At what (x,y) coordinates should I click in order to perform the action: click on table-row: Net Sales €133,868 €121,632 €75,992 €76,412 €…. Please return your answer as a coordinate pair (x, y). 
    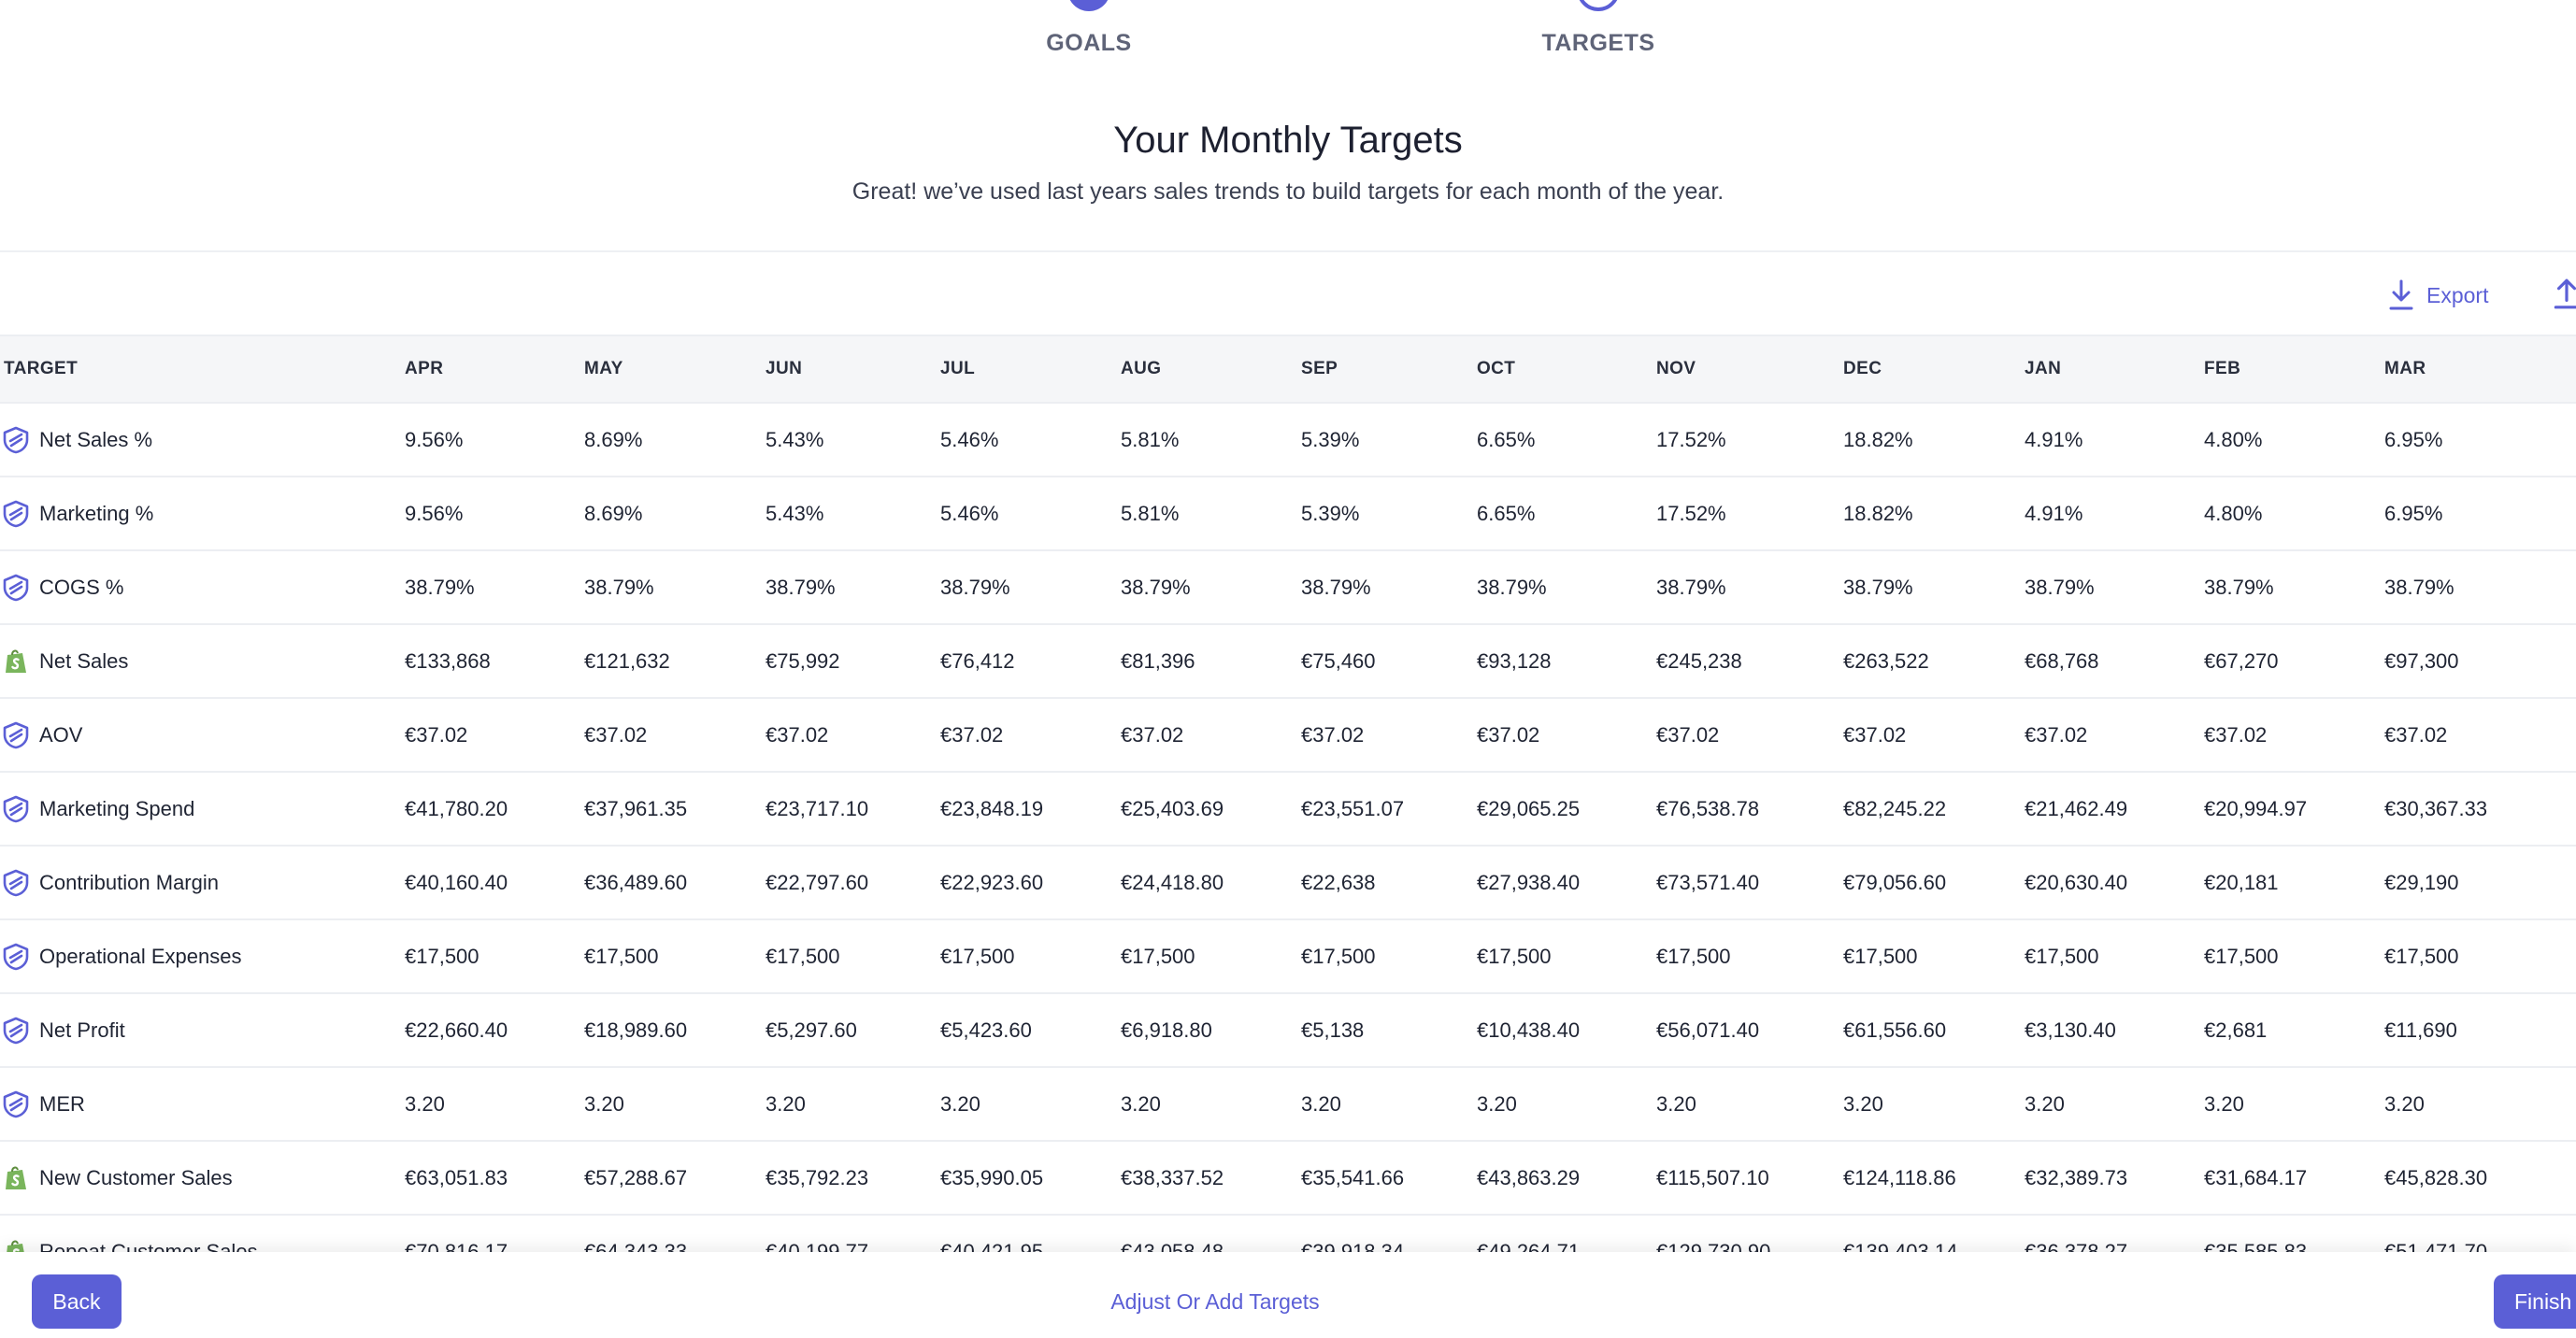
    Looking at the image, I should click on (1288, 661).